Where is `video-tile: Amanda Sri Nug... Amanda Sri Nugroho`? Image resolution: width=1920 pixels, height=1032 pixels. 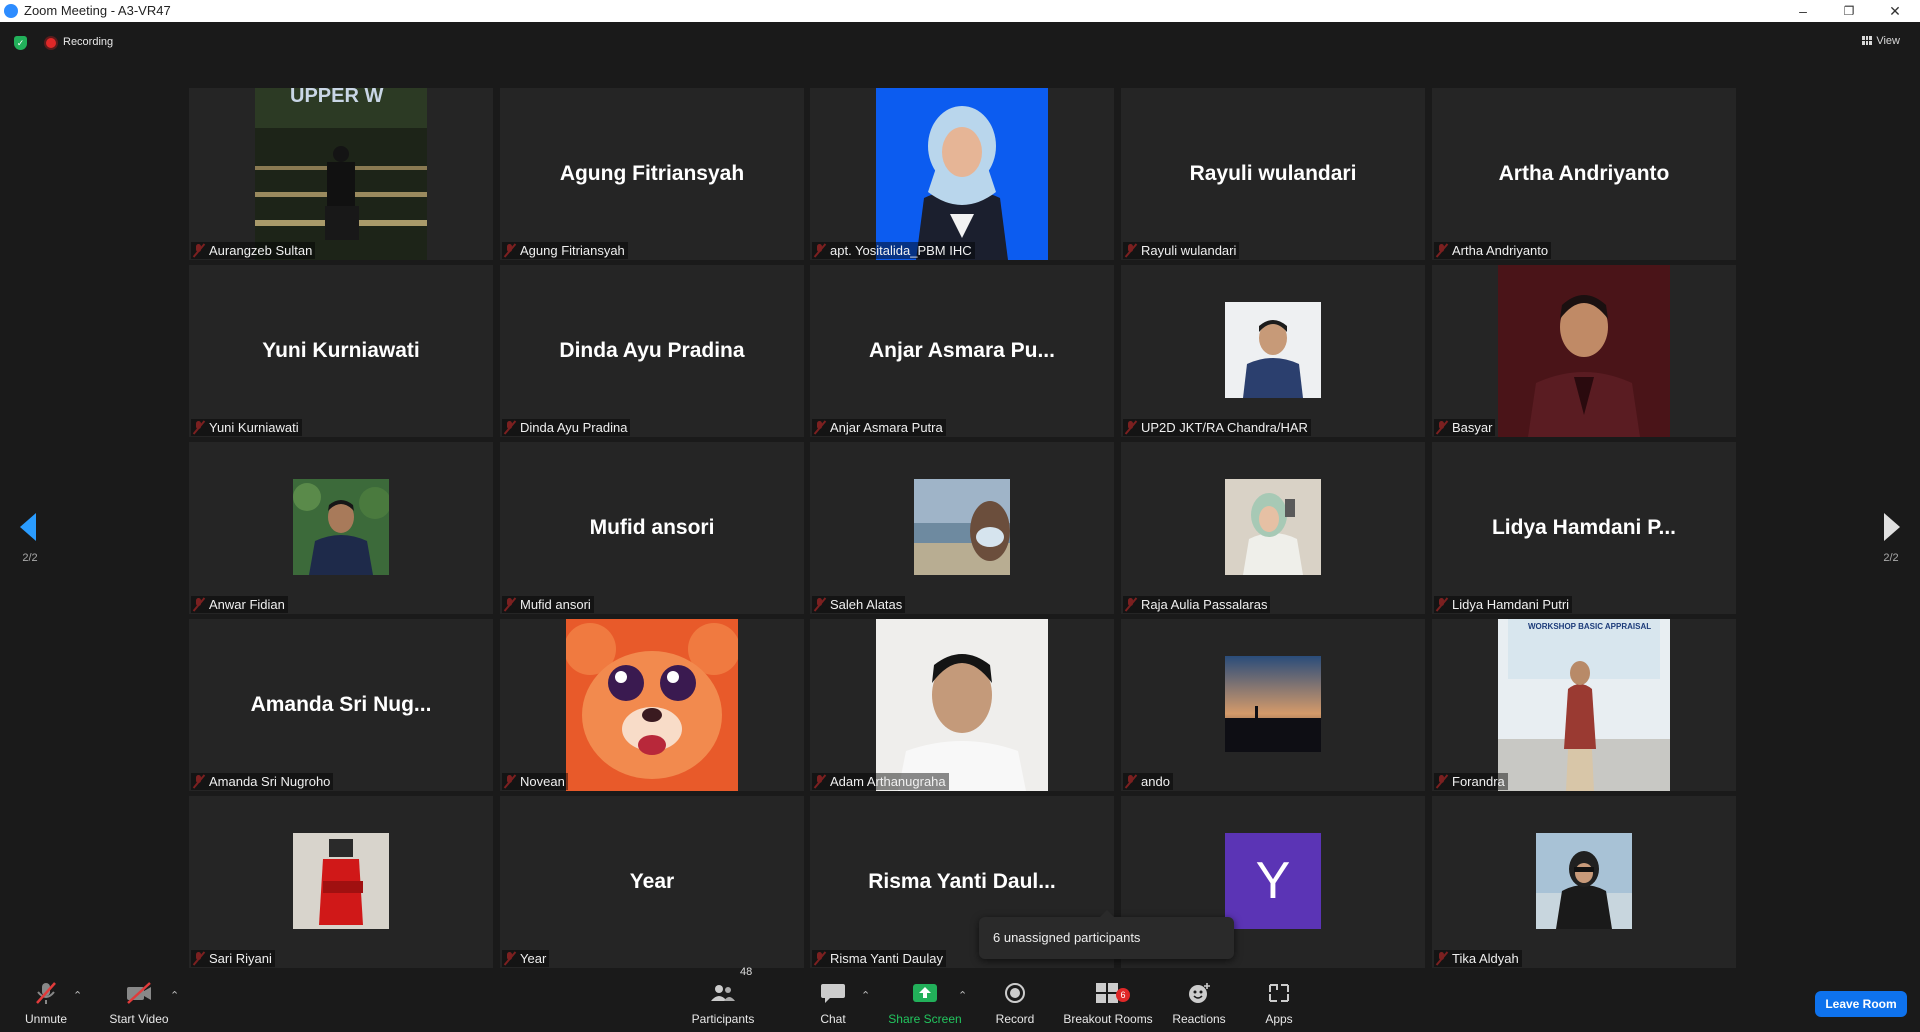
video-tile: Amanda Sri Nug... Amanda Sri Nugroho is located at coordinates (341, 705).